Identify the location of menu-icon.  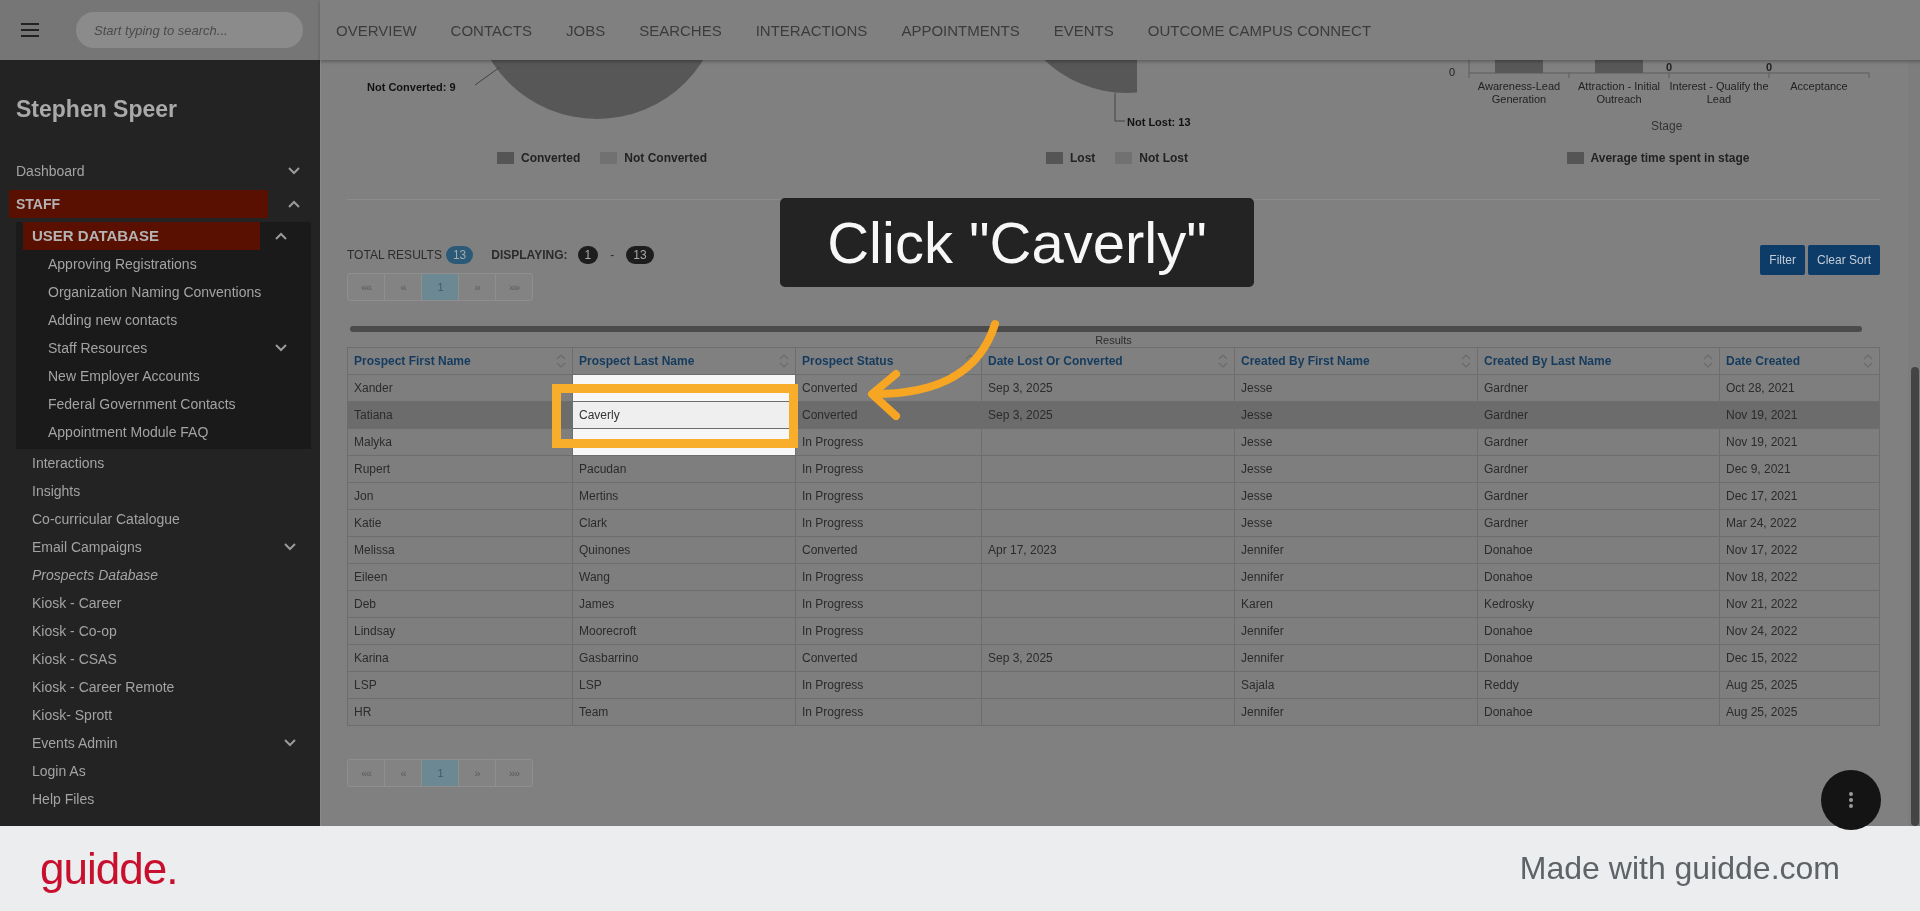
(30, 30).